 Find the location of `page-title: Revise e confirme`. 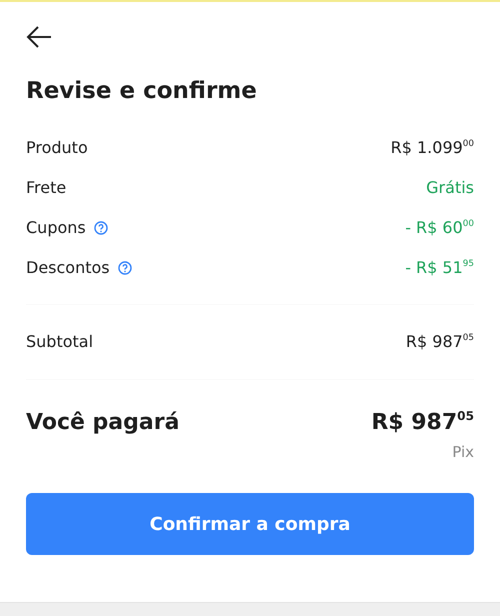

page-title: Revise e confirme is located at coordinates (142, 92).